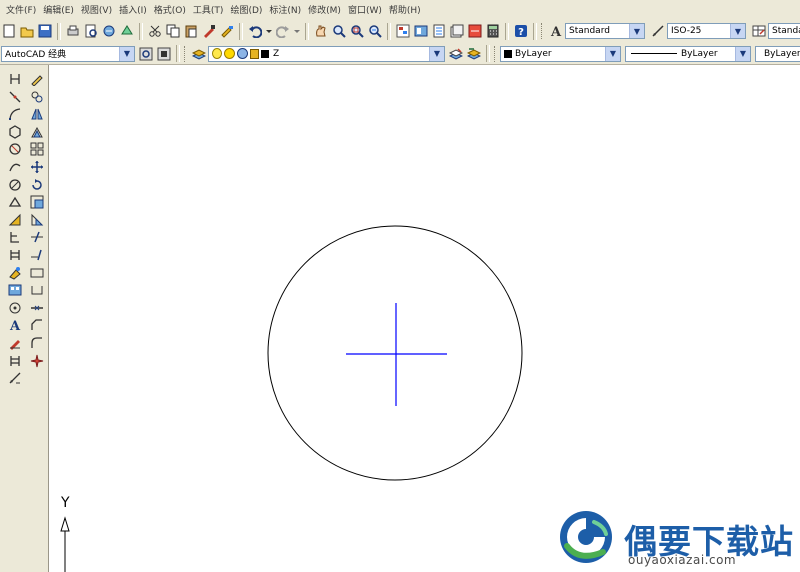 The height and width of the screenshot is (572, 800). Describe the element at coordinates (688, 53) in the screenshot. I see `linetype-select: ByLayer ▼` at that location.